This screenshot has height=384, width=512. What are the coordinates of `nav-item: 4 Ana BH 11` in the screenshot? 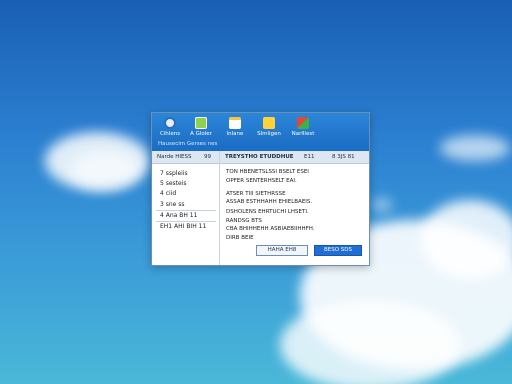 It's located at (178, 215).